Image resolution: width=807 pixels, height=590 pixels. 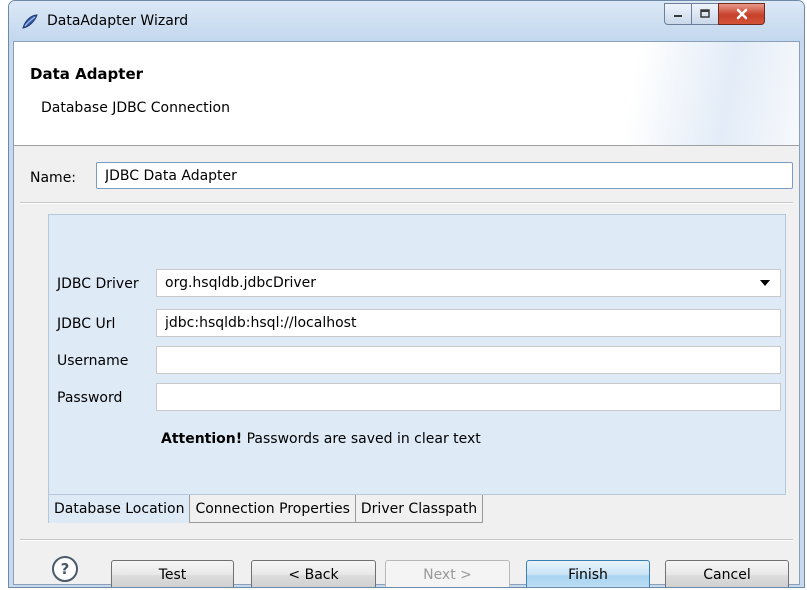 I want to click on jdbc-driver-label: JDBC Driver, so click(x=98, y=284).